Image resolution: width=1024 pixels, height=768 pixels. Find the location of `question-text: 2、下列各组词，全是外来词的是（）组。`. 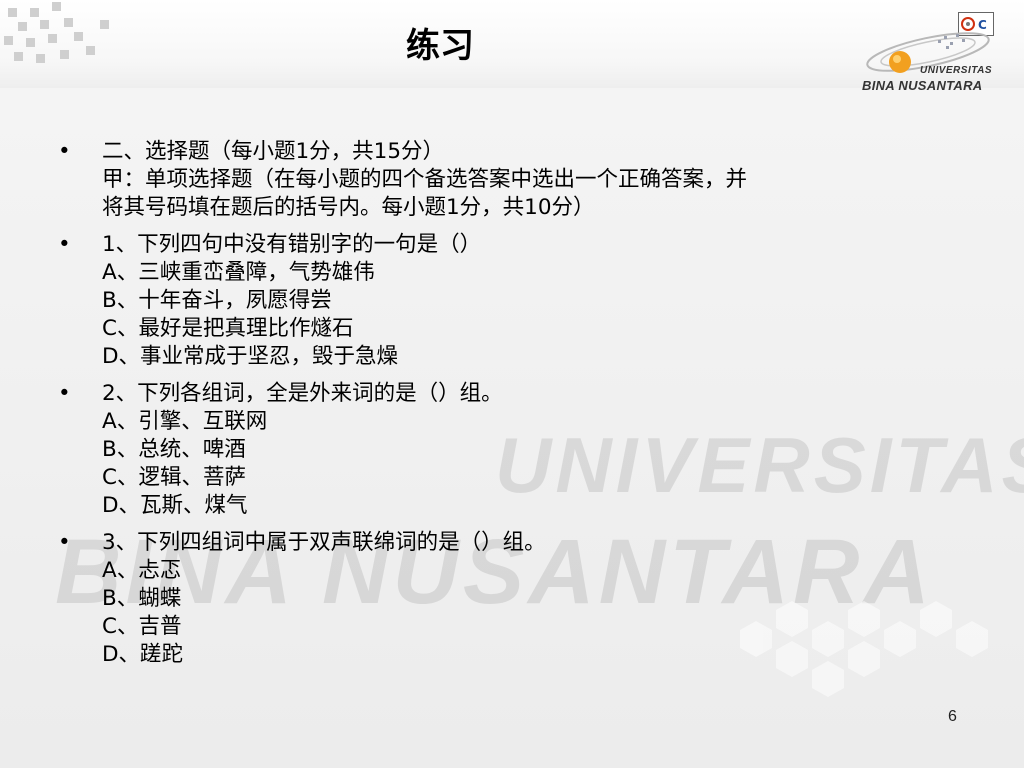

question-text: 2、下列各组词，全是外来词的是（）组。 is located at coordinates (302, 393).